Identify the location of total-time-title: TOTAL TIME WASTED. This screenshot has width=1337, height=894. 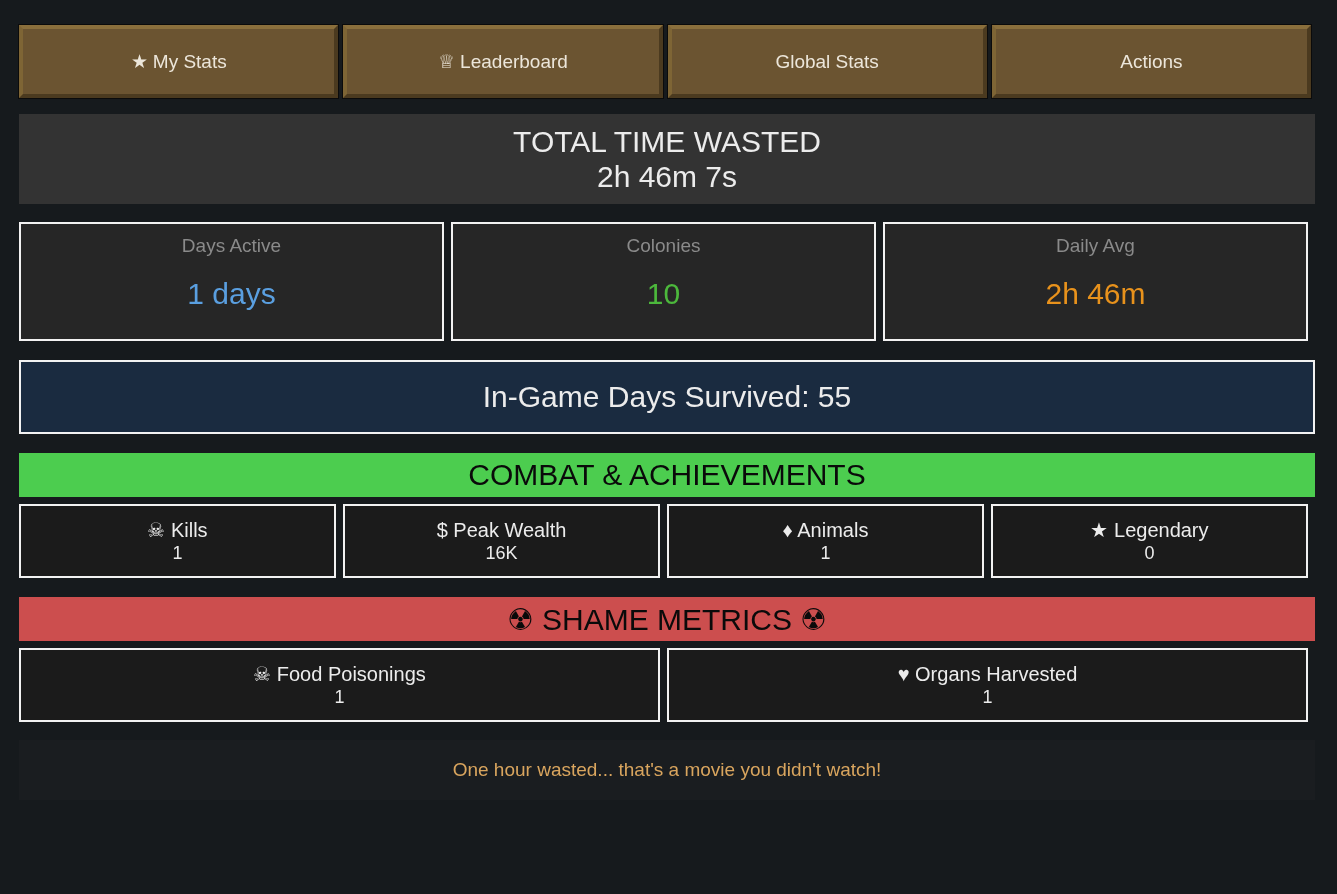
(667, 141).